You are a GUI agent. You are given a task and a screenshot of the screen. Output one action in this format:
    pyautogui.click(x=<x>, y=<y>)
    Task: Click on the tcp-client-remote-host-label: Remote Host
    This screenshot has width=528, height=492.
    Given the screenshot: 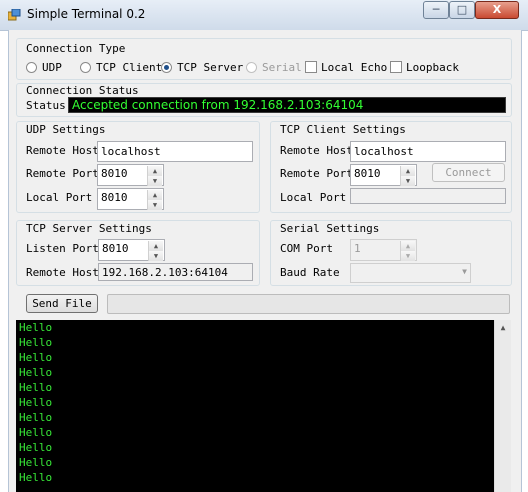 What is the action you would take?
    pyautogui.click(x=316, y=150)
    